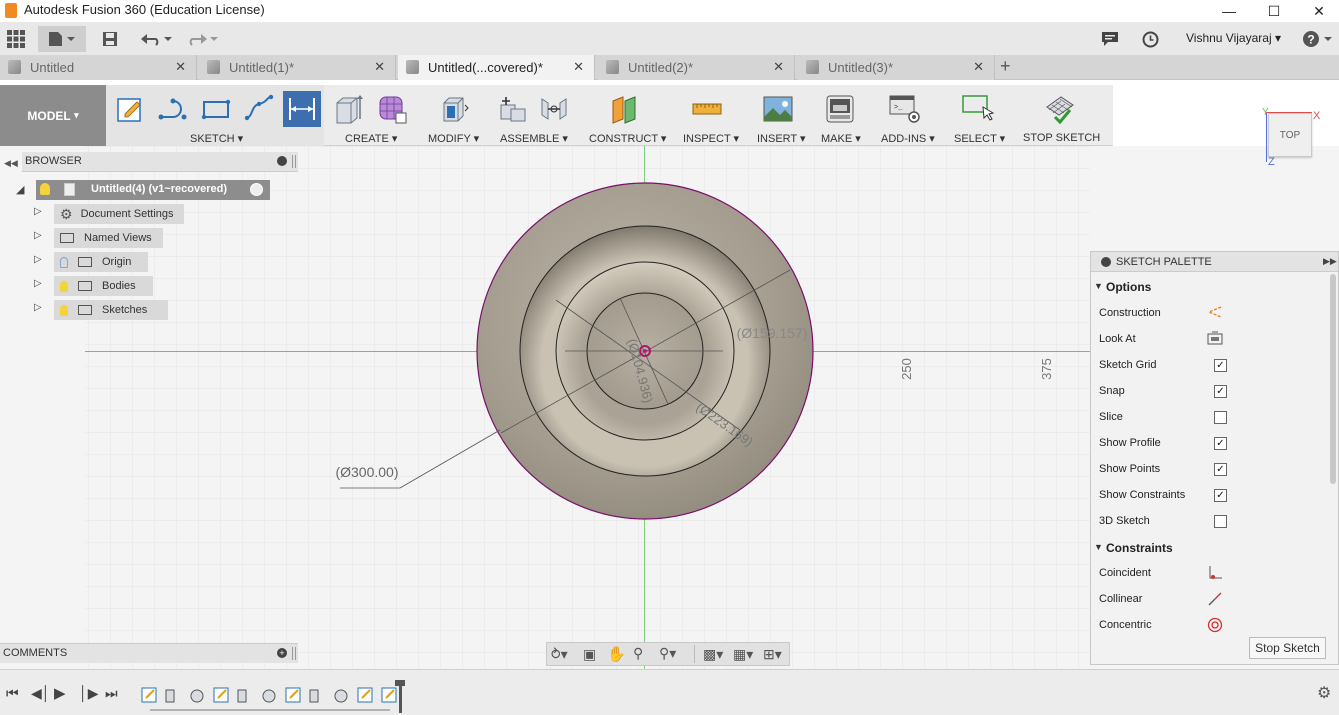 This screenshot has width=1339, height=715. I want to click on undo-icon, so click(156, 39).